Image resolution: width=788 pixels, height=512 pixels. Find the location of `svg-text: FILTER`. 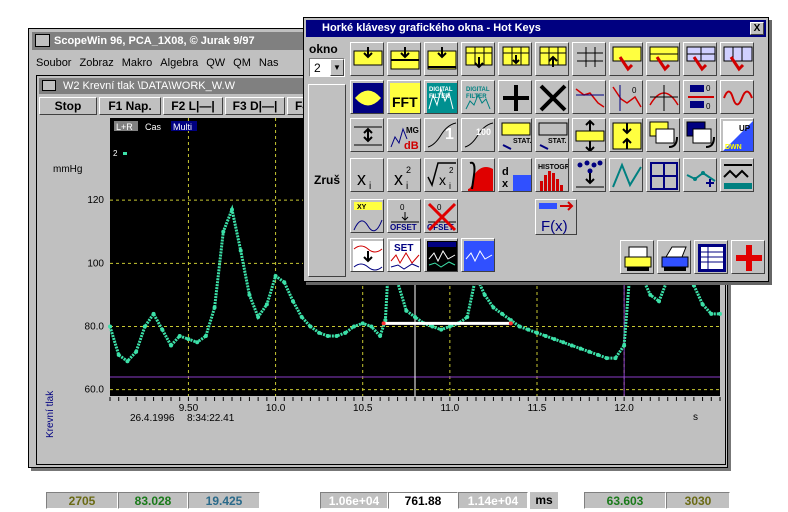

svg-text: FILTER is located at coordinates (439, 97).